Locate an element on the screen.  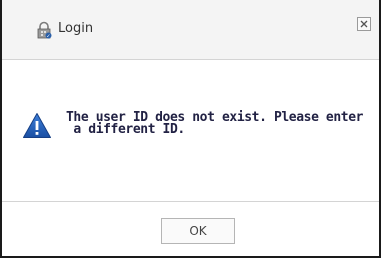
ok-button: OK is located at coordinates (198, 231).